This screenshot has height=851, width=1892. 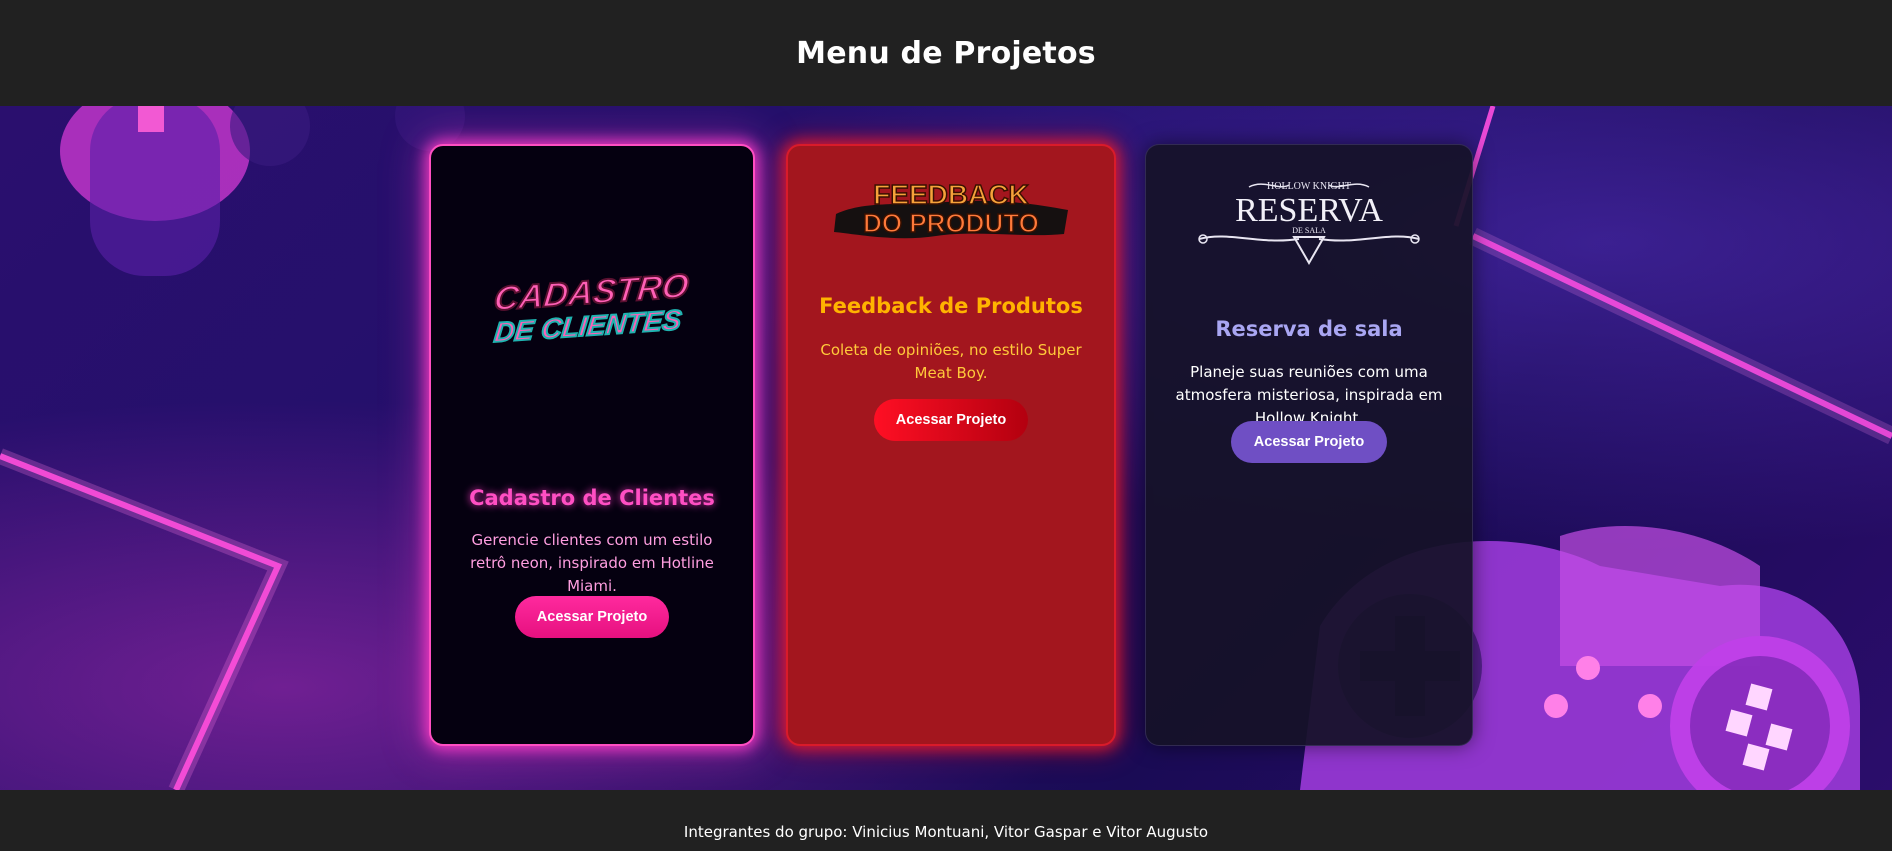 What do you see at coordinates (951, 194) in the screenshot?
I see `logo-text-line1: FEEDBACK` at bounding box center [951, 194].